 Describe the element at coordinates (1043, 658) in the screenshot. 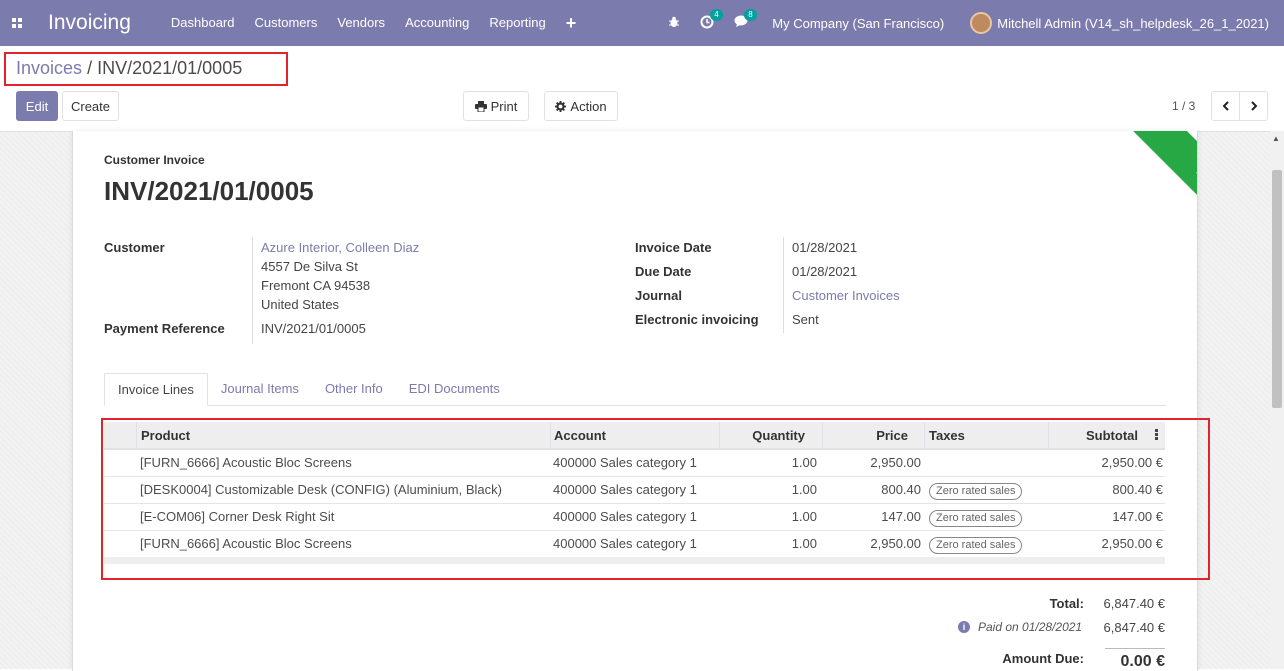

I see `amount-due-label: Amount Due:` at that location.